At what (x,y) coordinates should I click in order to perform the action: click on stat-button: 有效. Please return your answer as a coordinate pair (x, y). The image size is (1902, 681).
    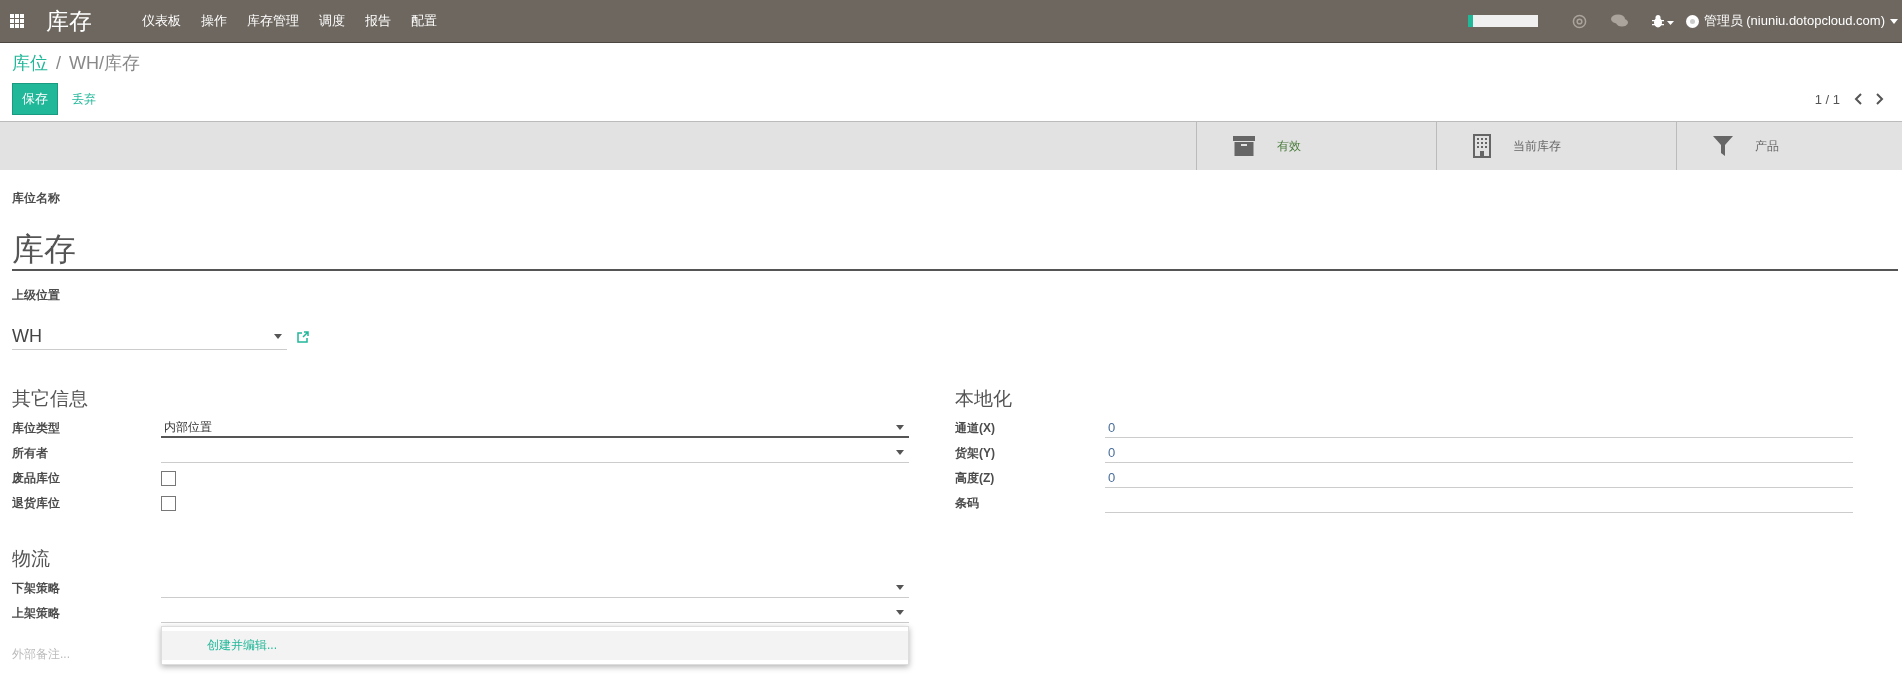
    Looking at the image, I should click on (1316, 146).